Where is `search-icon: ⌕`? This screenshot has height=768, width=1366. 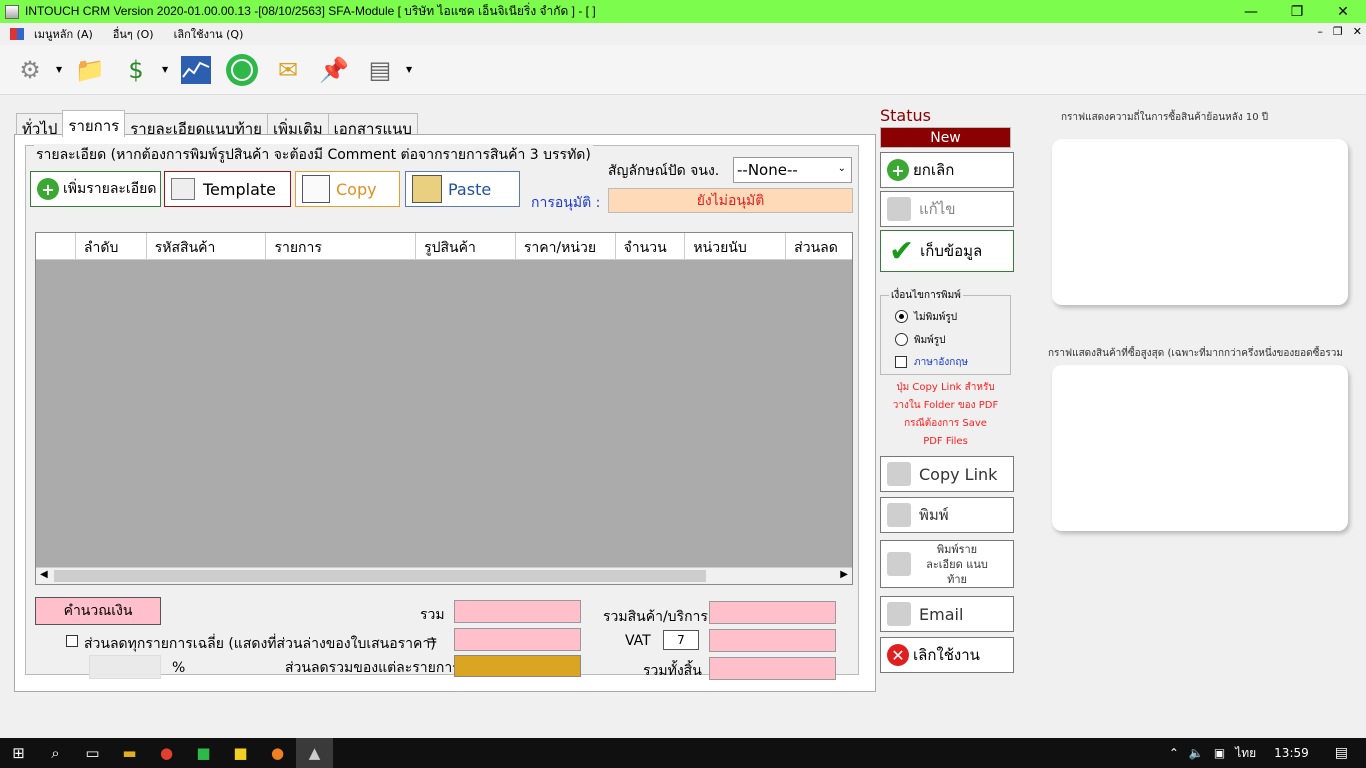
search-icon: ⌕ is located at coordinates (55, 753).